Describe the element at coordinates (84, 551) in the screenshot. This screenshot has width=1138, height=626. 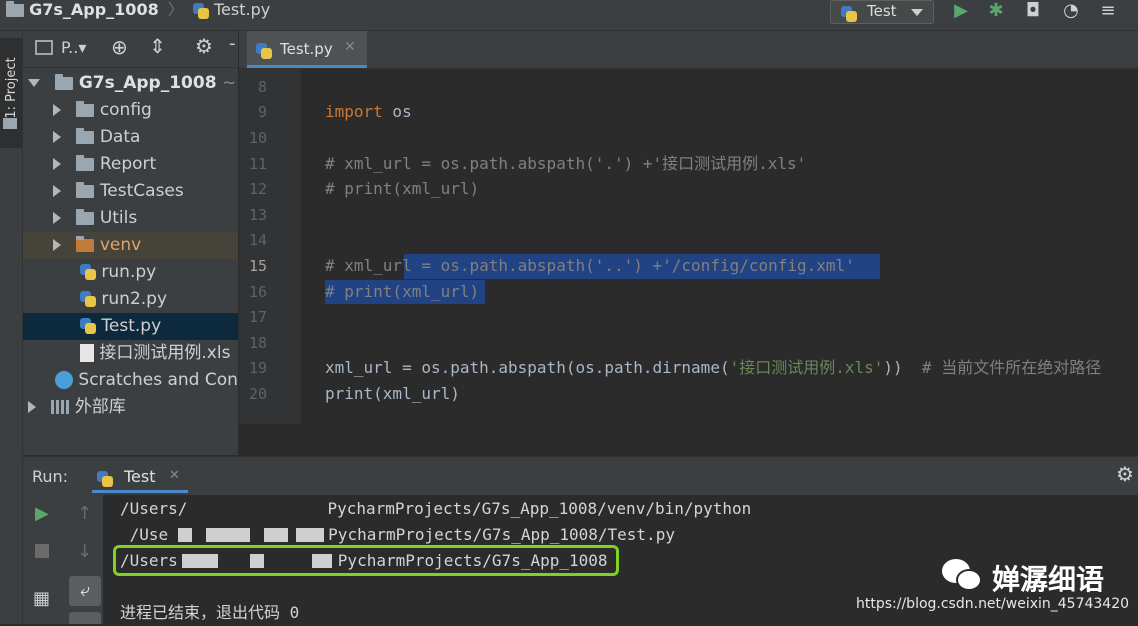
I see `arrow-down-icon: ↓` at that location.